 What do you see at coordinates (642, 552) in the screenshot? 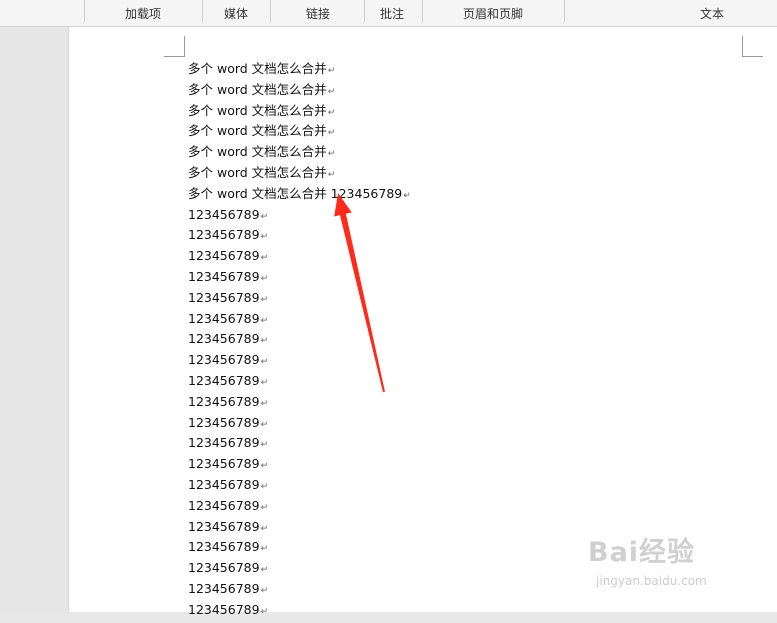
I see `watermark-brand: Bai经验` at bounding box center [642, 552].